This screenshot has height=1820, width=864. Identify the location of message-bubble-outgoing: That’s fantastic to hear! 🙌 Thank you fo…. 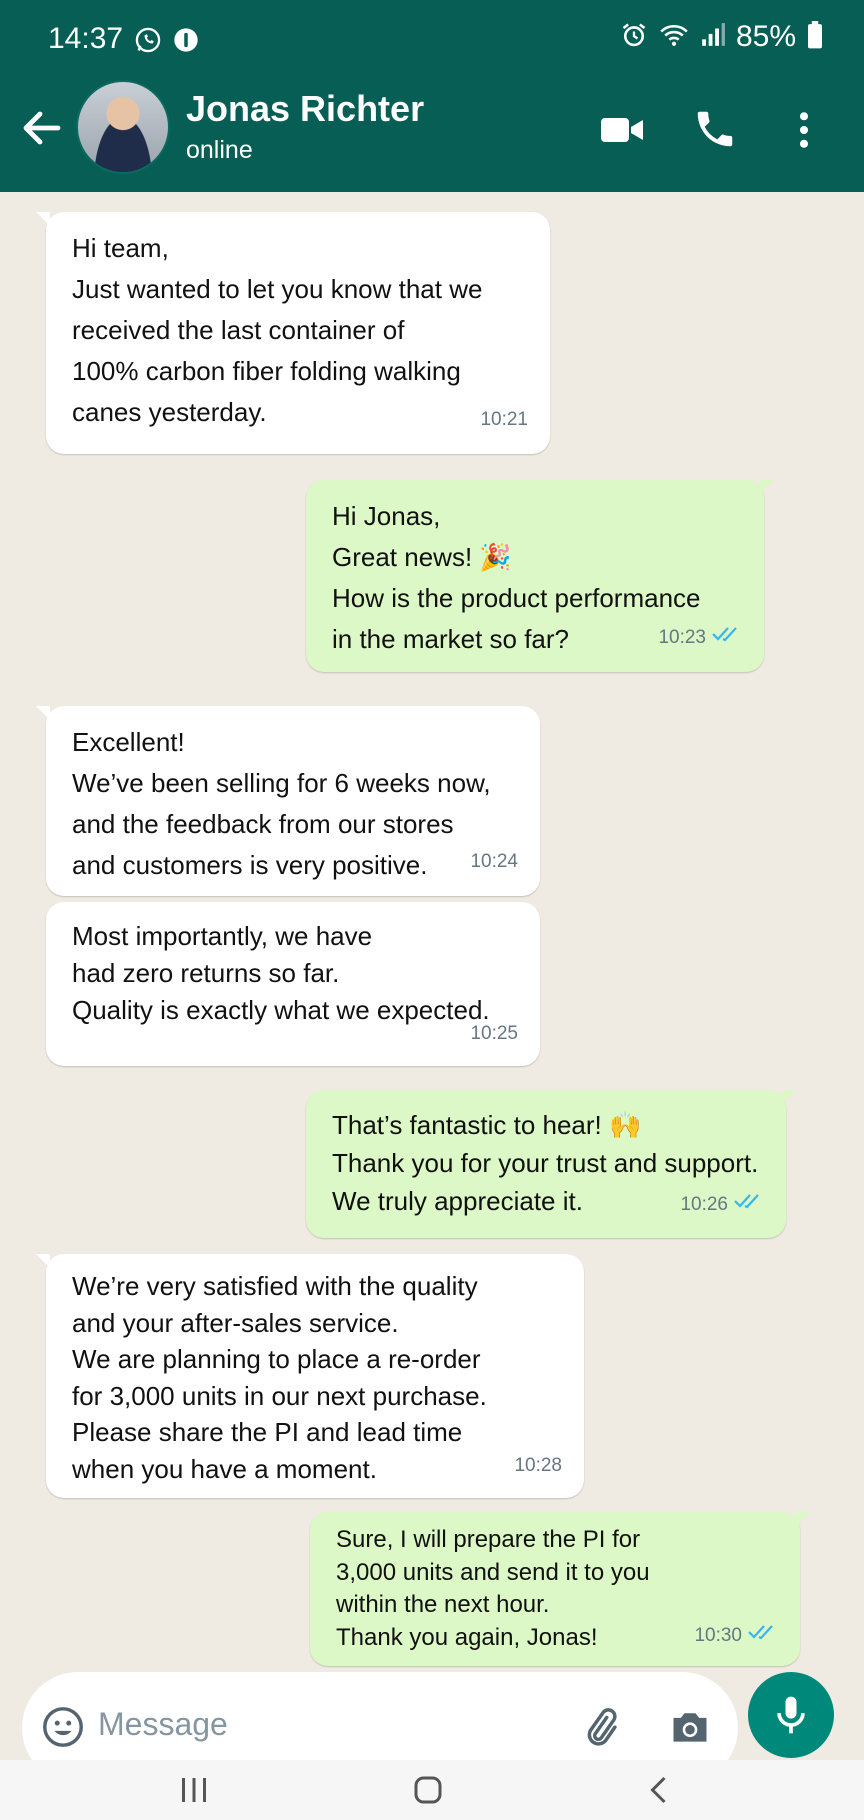
(551, 1164).